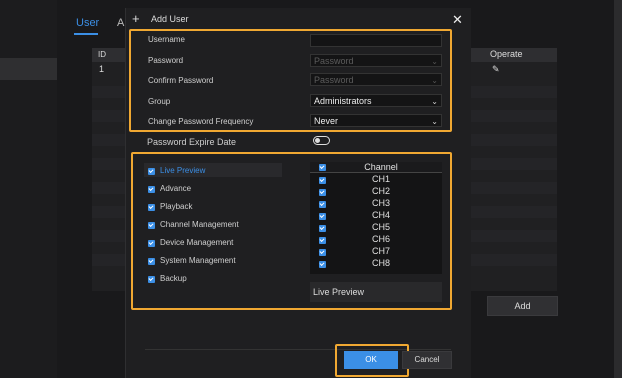 The width and height of the screenshot is (622, 378). Describe the element at coordinates (136, 18) in the screenshot. I see `plus-icon: +` at that location.